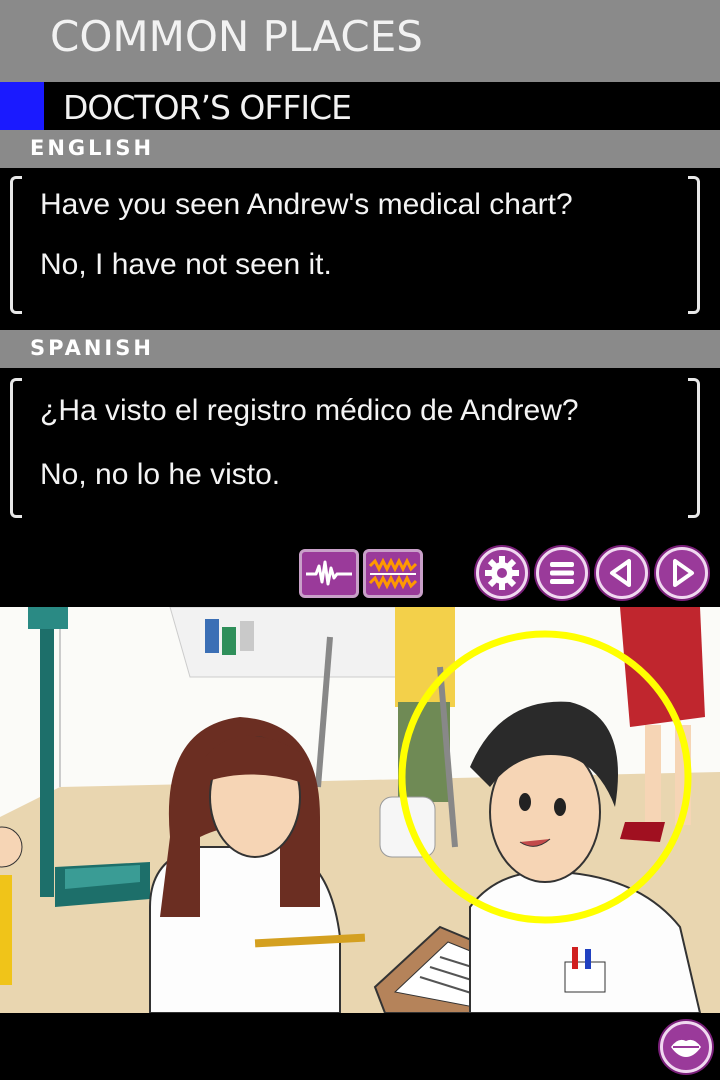 The image size is (720, 1080). I want to click on menu-icon, so click(562, 573).